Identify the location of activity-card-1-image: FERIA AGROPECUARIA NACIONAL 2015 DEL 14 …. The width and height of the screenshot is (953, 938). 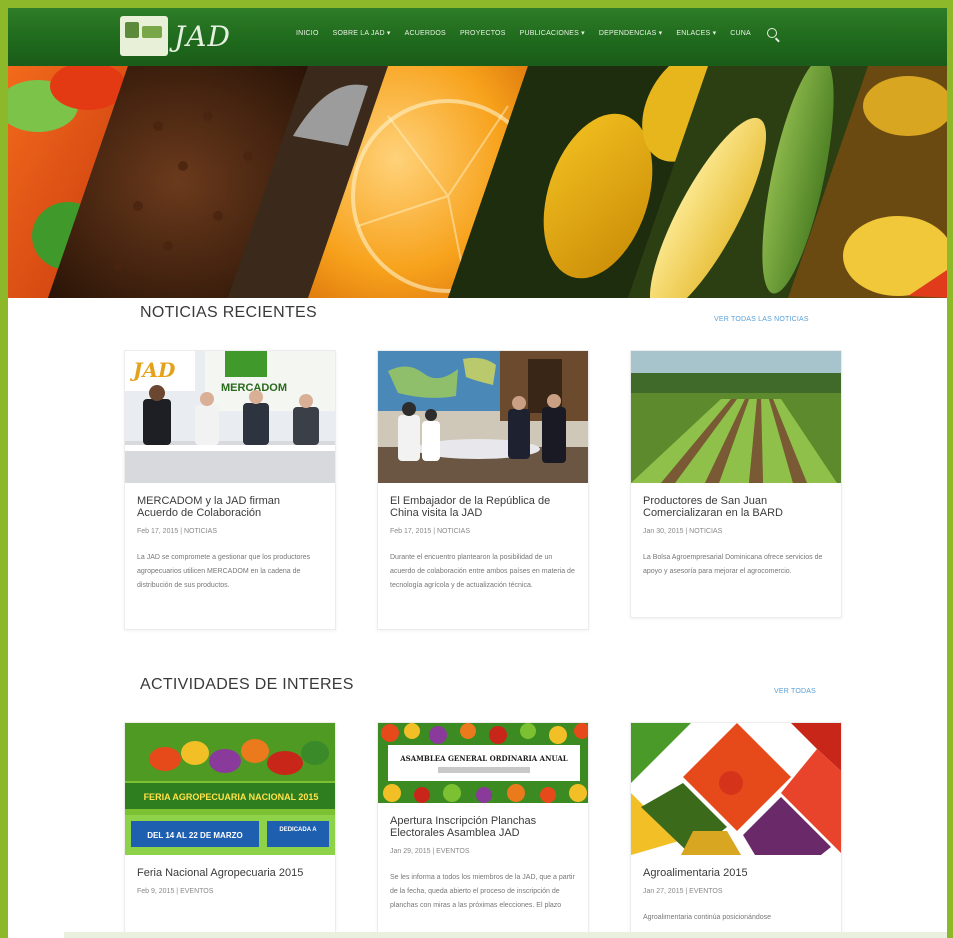
(230, 789).